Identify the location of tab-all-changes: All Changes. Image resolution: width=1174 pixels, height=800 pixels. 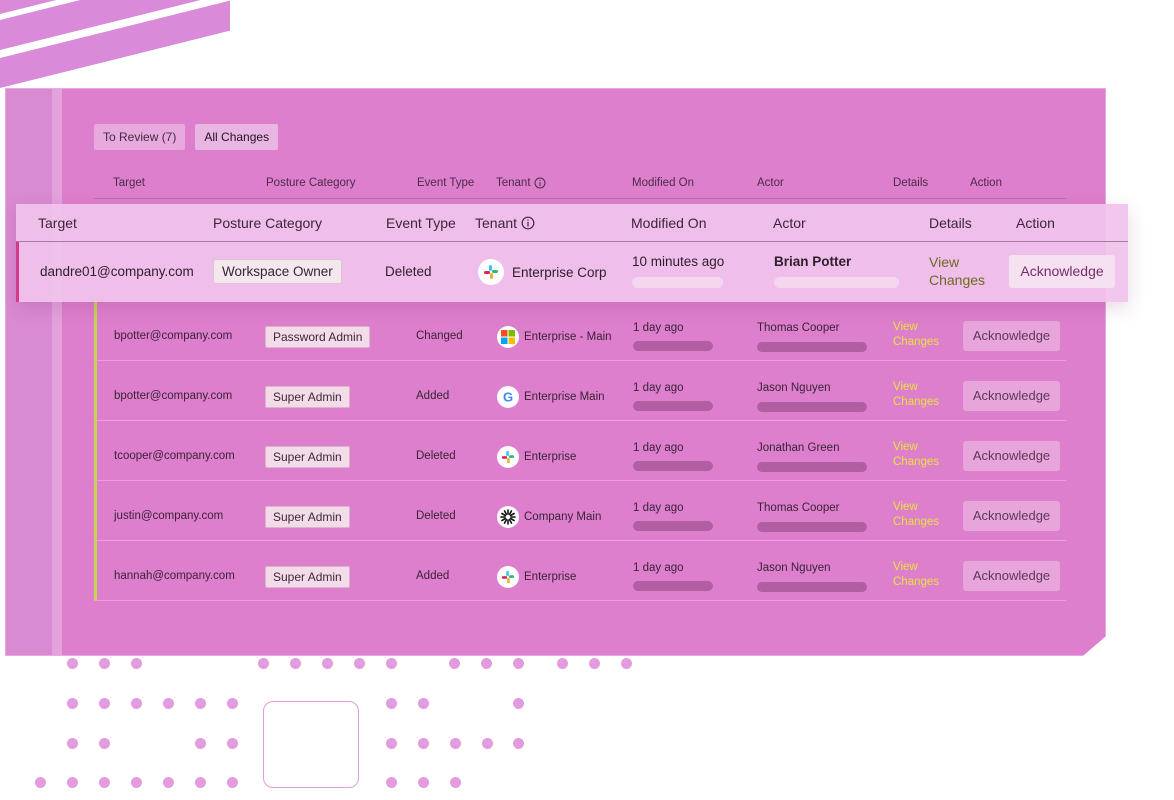
(237, 137).